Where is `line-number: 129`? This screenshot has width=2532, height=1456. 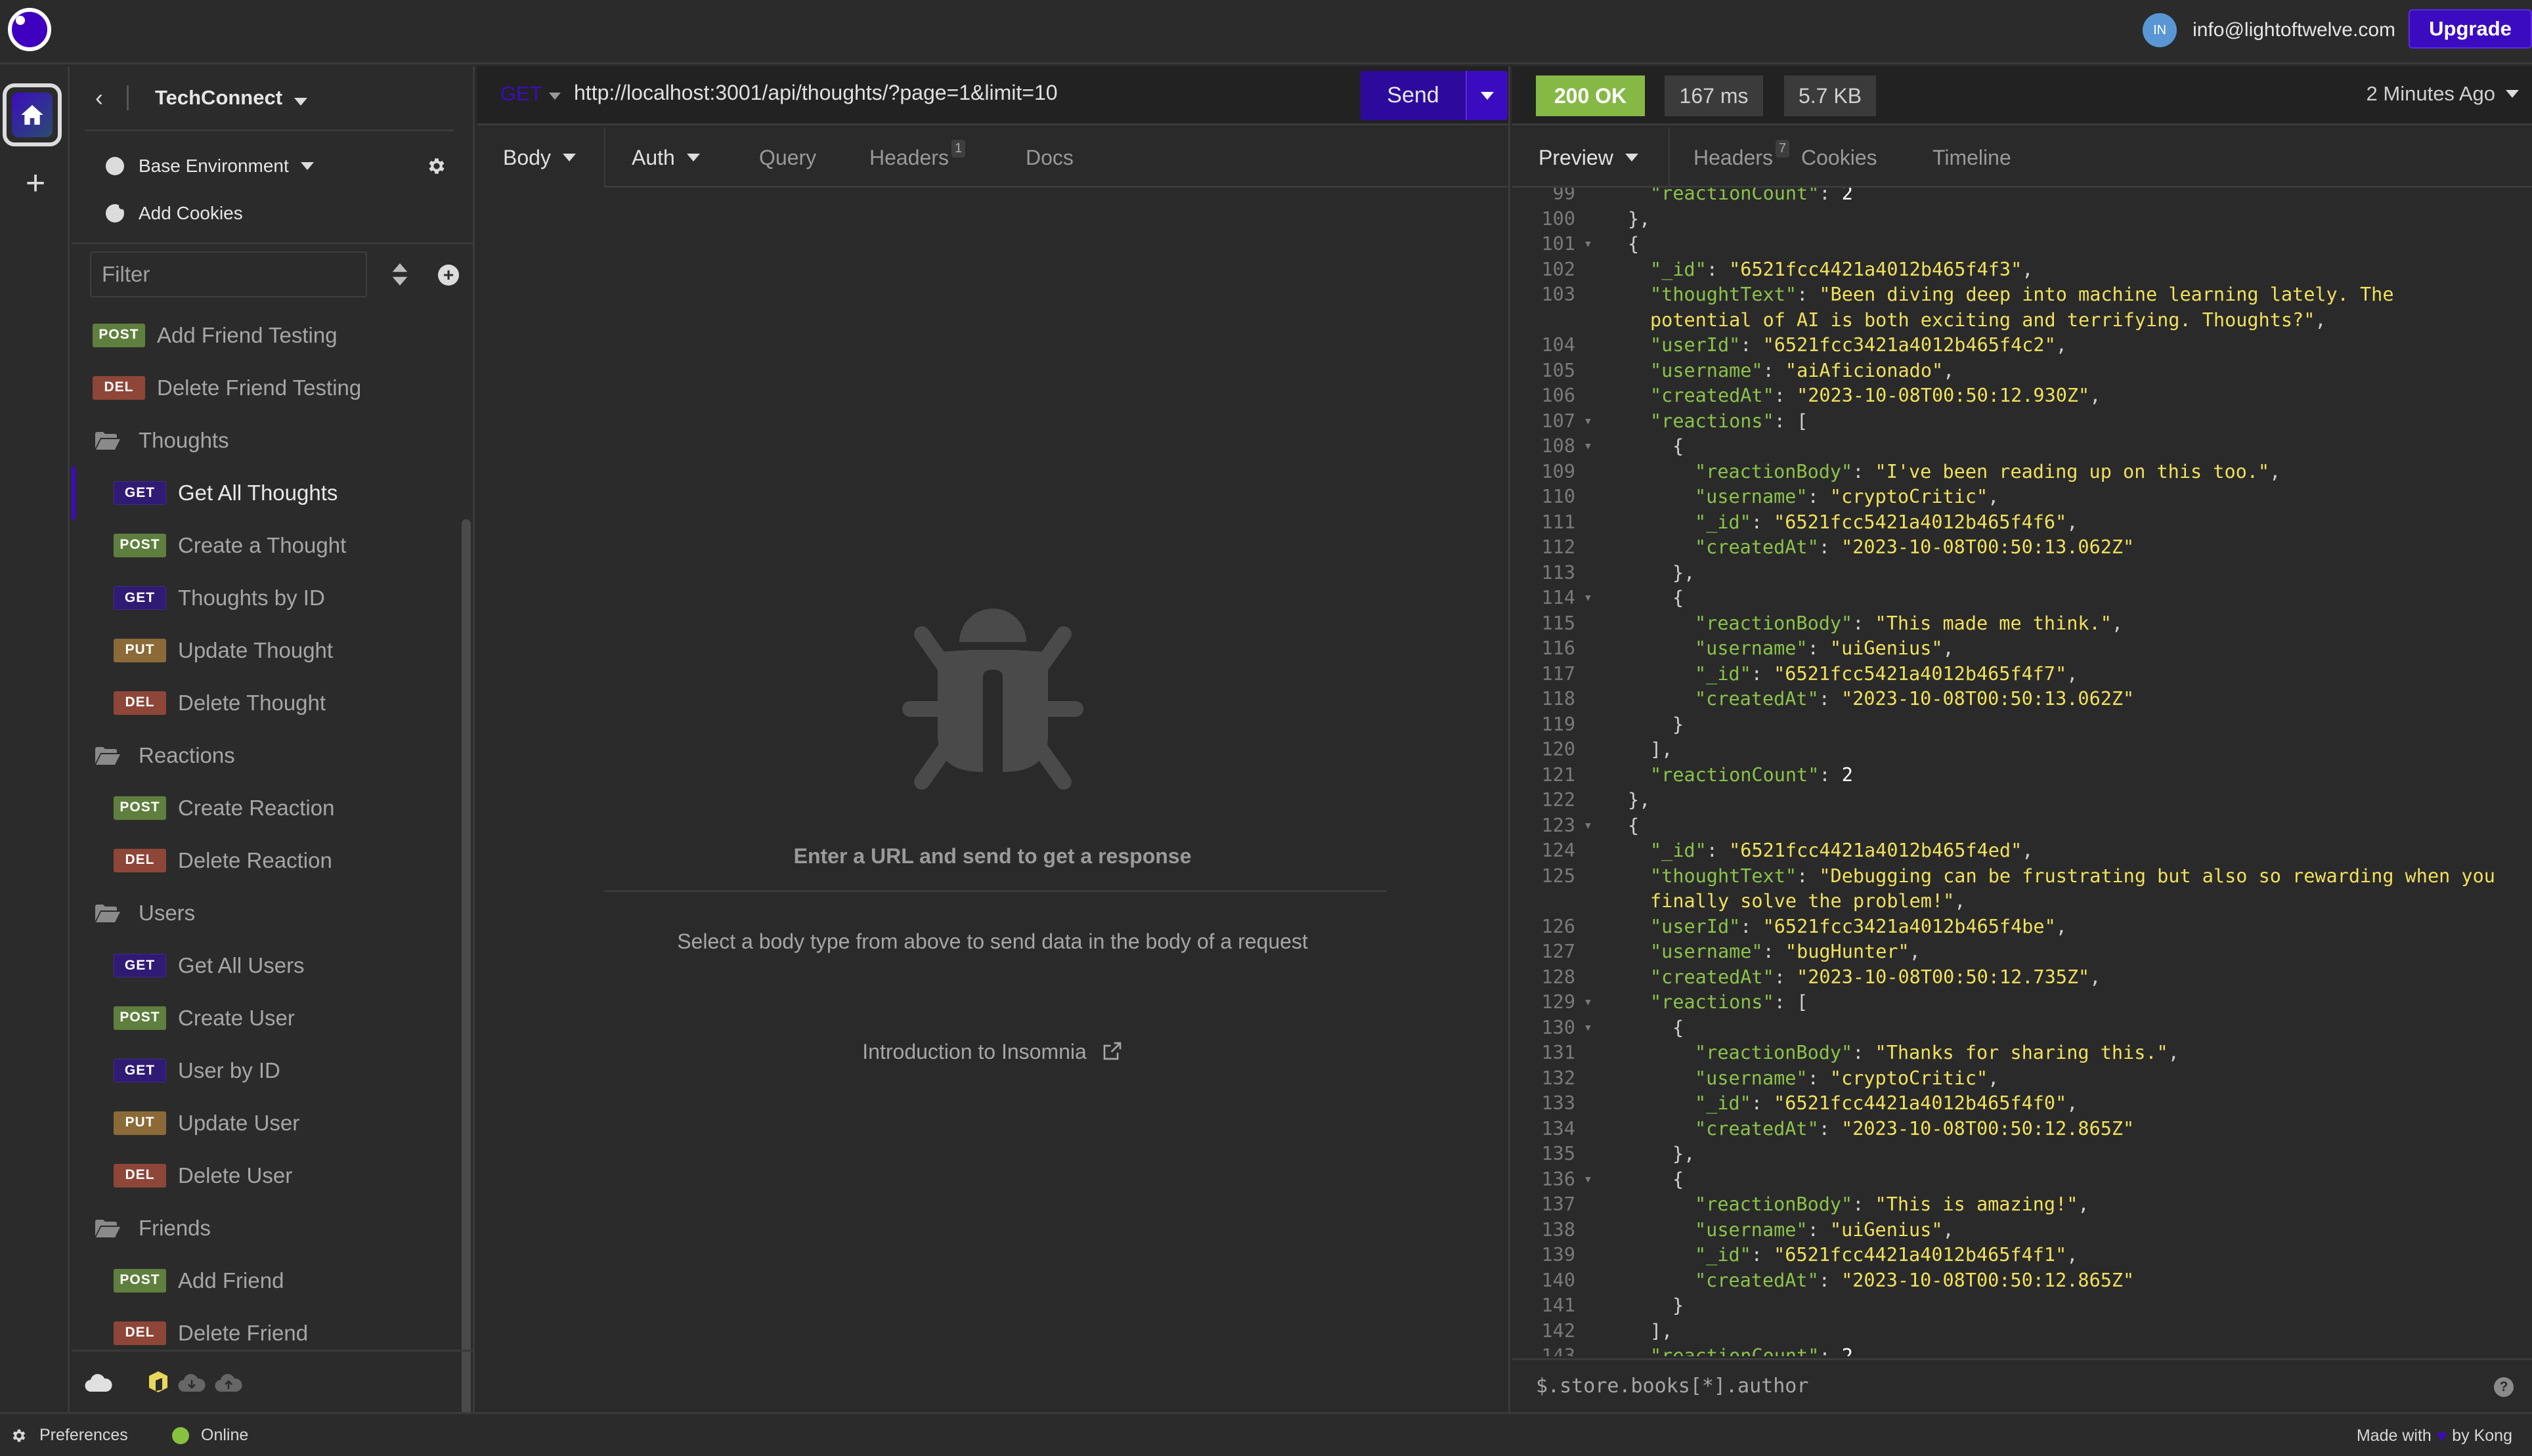
line-number: 129 is located at coordinates (1552, 1003).